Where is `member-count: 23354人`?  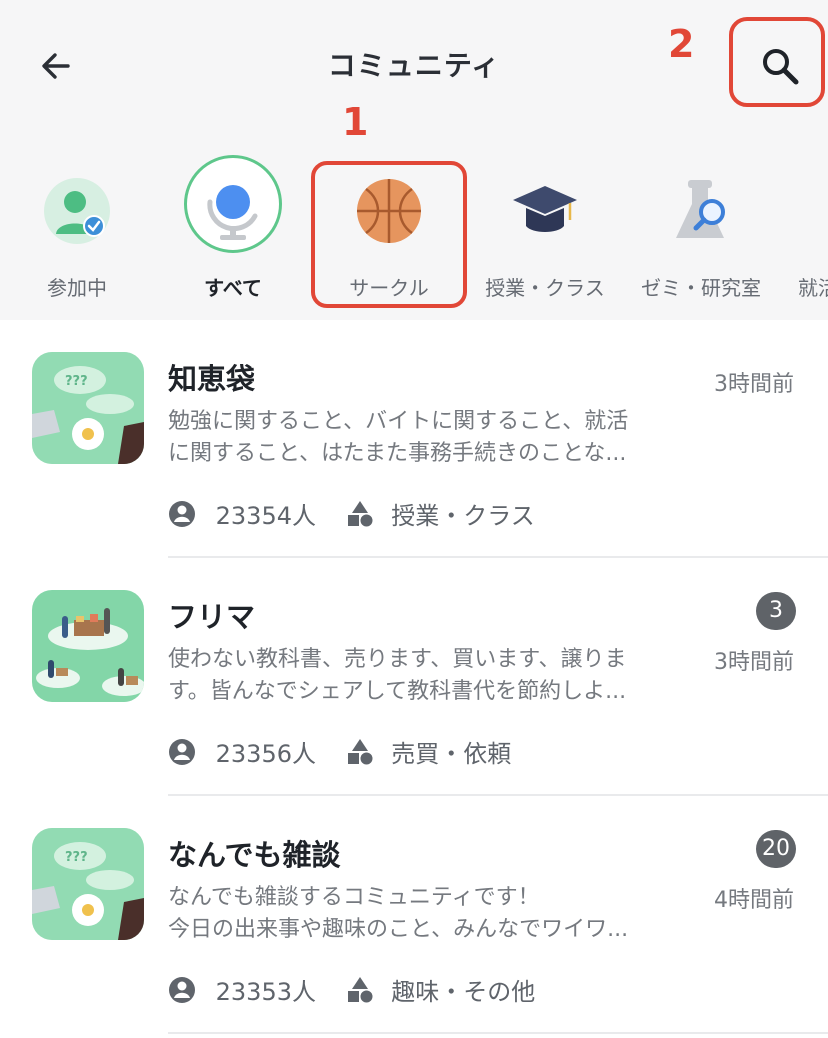 member-count: 23354人 is located at coordinates (265, 516).